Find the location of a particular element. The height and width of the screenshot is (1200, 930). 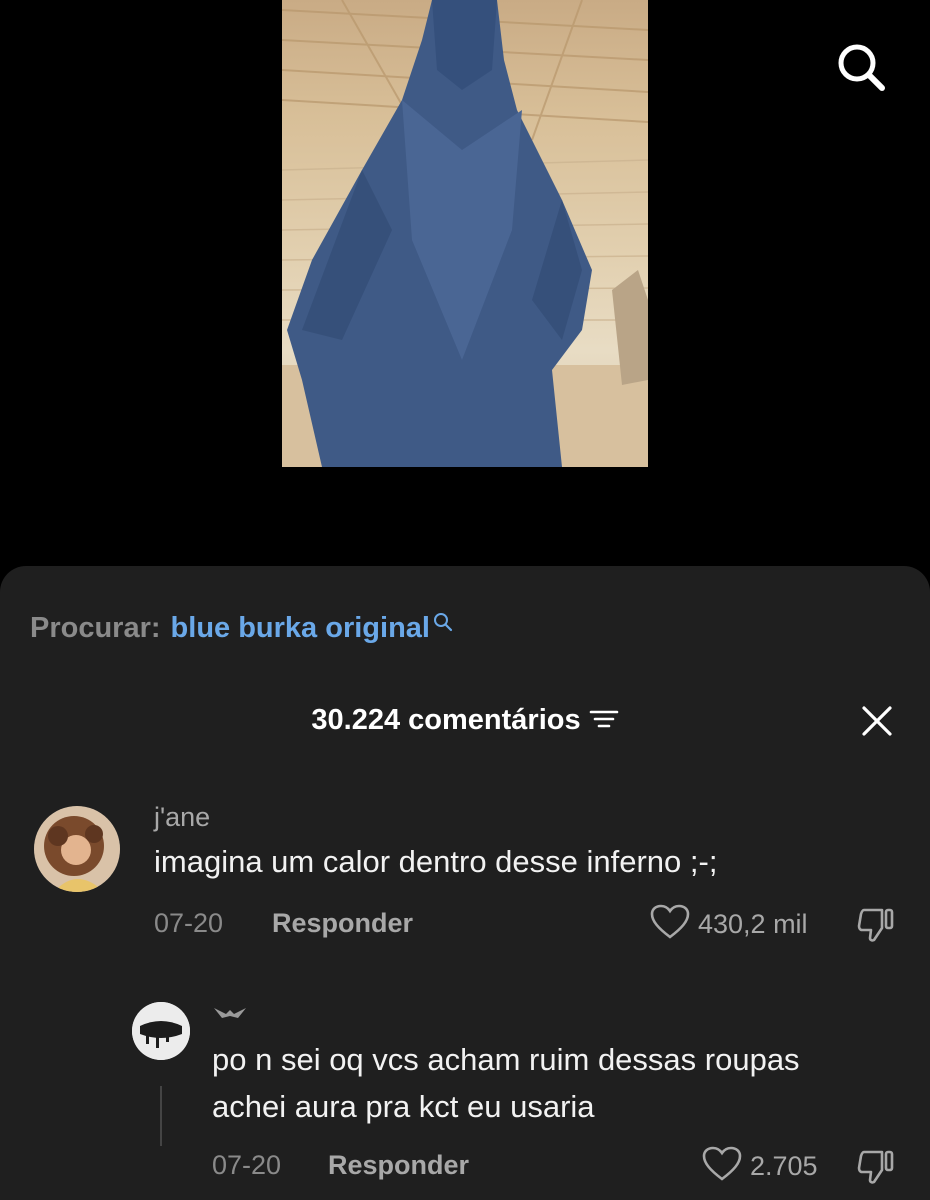

thread-line is located at coordinates (161, 1116).